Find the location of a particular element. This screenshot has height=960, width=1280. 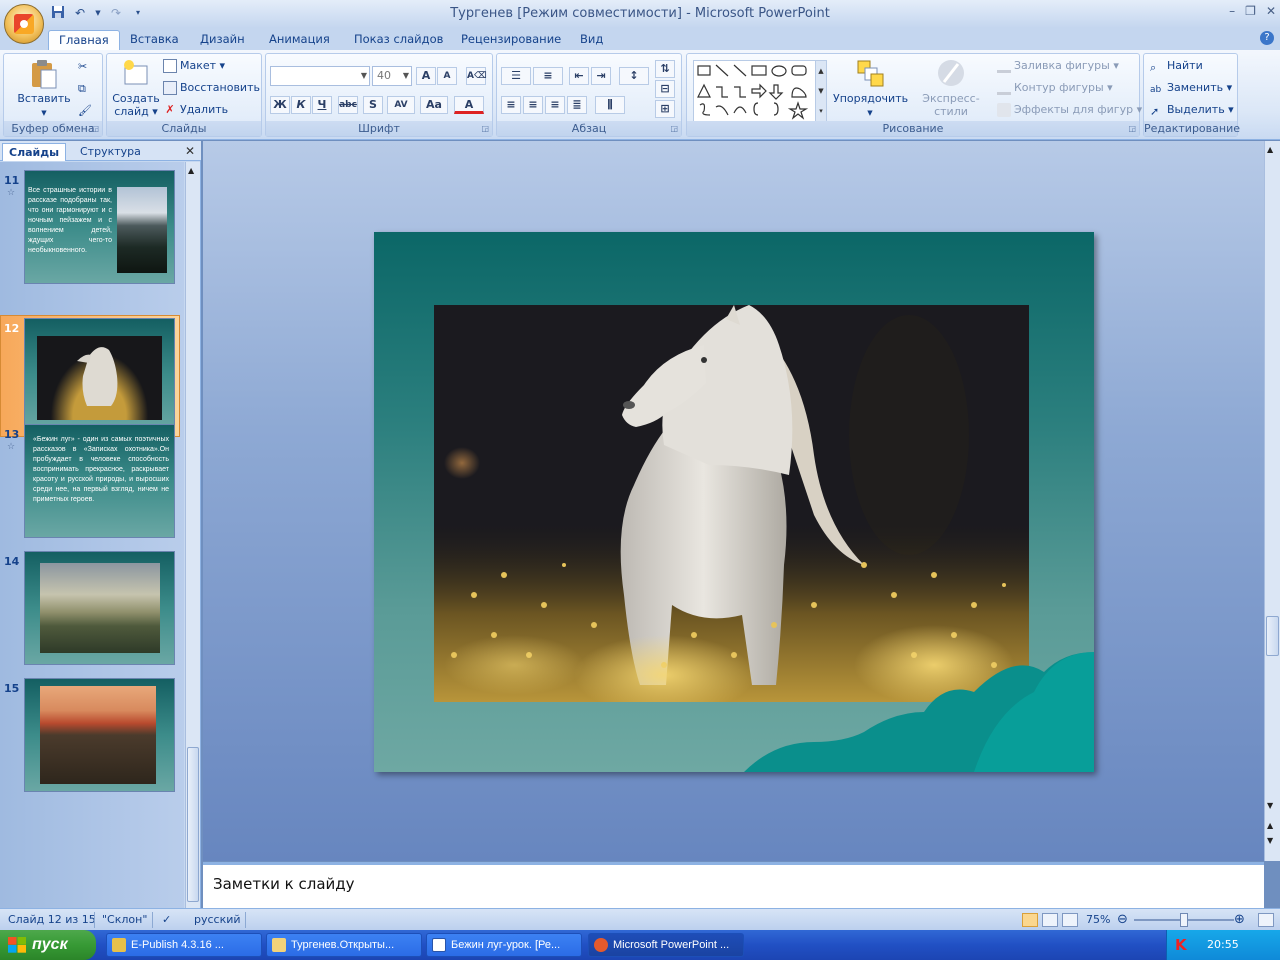

tab-design: Дизайн is located at coordinates (222, 40).